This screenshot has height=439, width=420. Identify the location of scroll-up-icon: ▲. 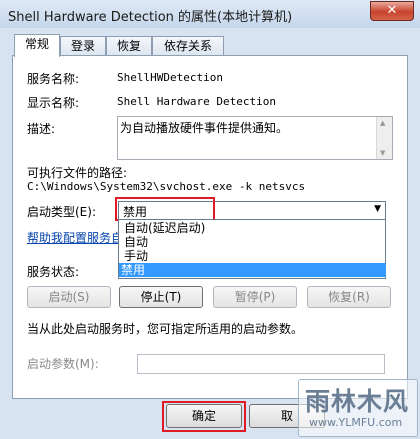
(382, 123).